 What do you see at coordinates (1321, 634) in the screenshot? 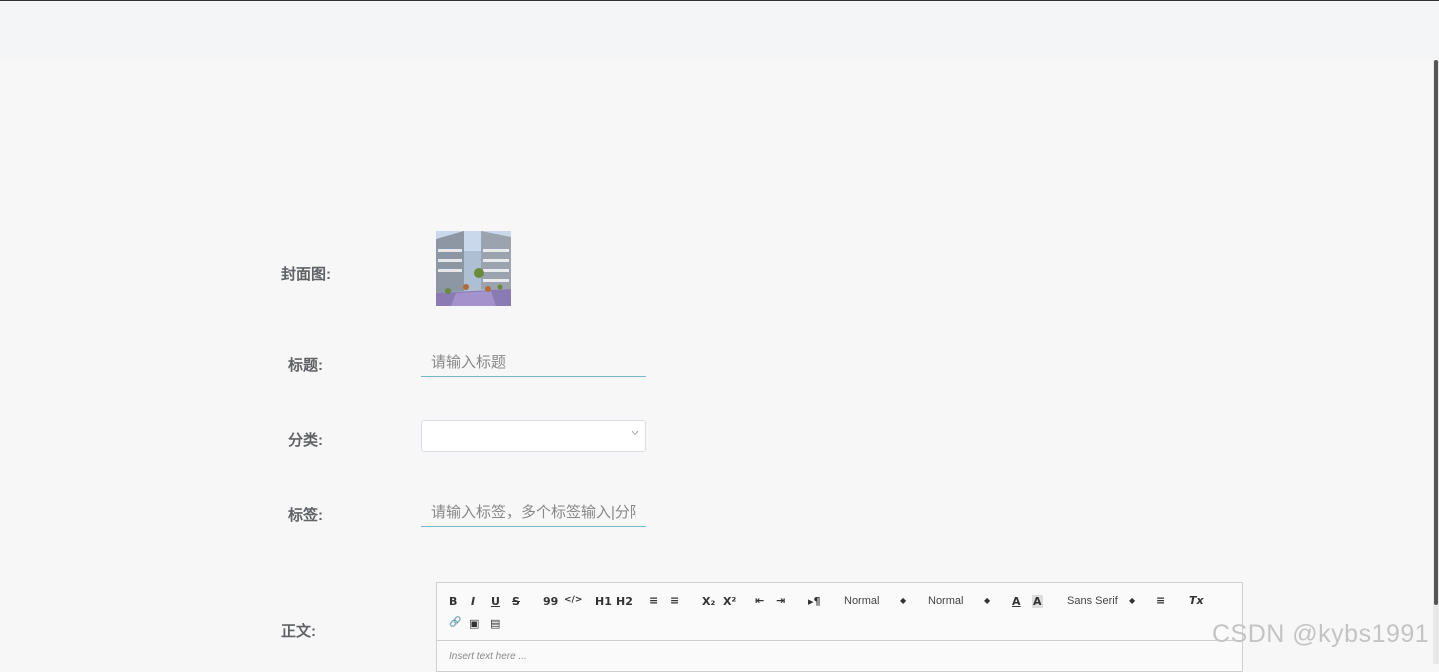
I see `watermark: CSDN @kybs1991` at bounding box center [1321, 634].